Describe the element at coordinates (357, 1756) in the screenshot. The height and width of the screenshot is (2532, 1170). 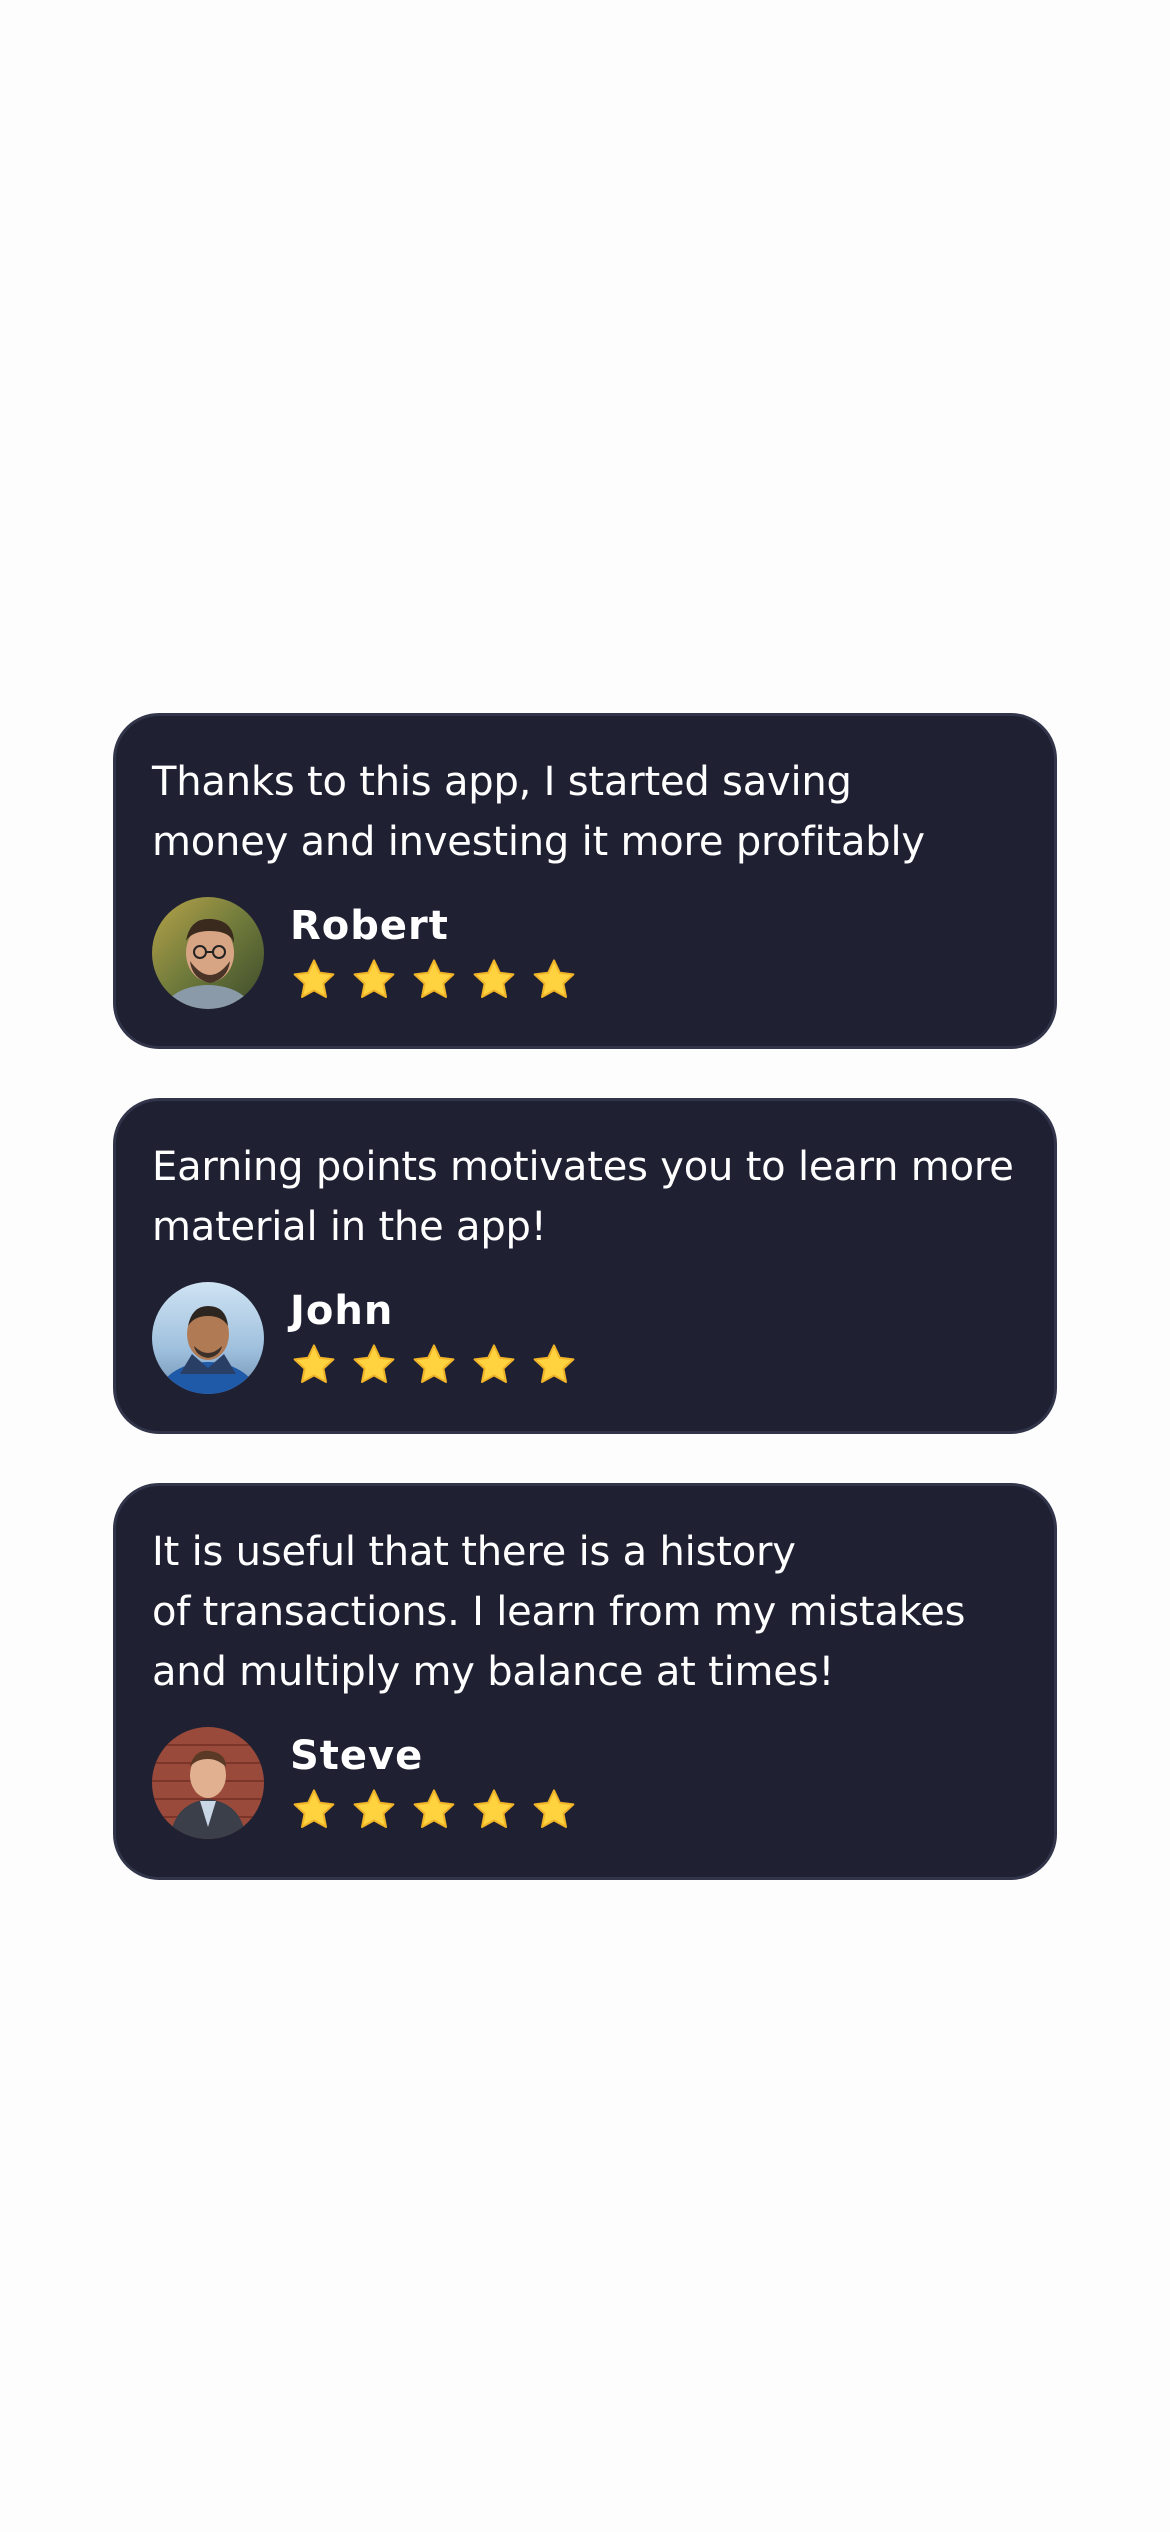
I see `author-name: Steve` at that location.